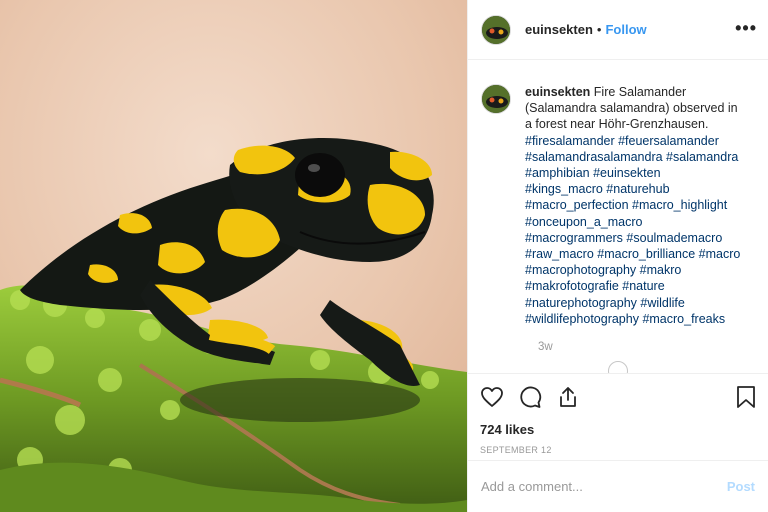 This screenshot has height=512, width=768. What do you see at coordinates (618, 367) in the screenshot?
I see `load-more-comments-icon` at bounding box center [618, 367].